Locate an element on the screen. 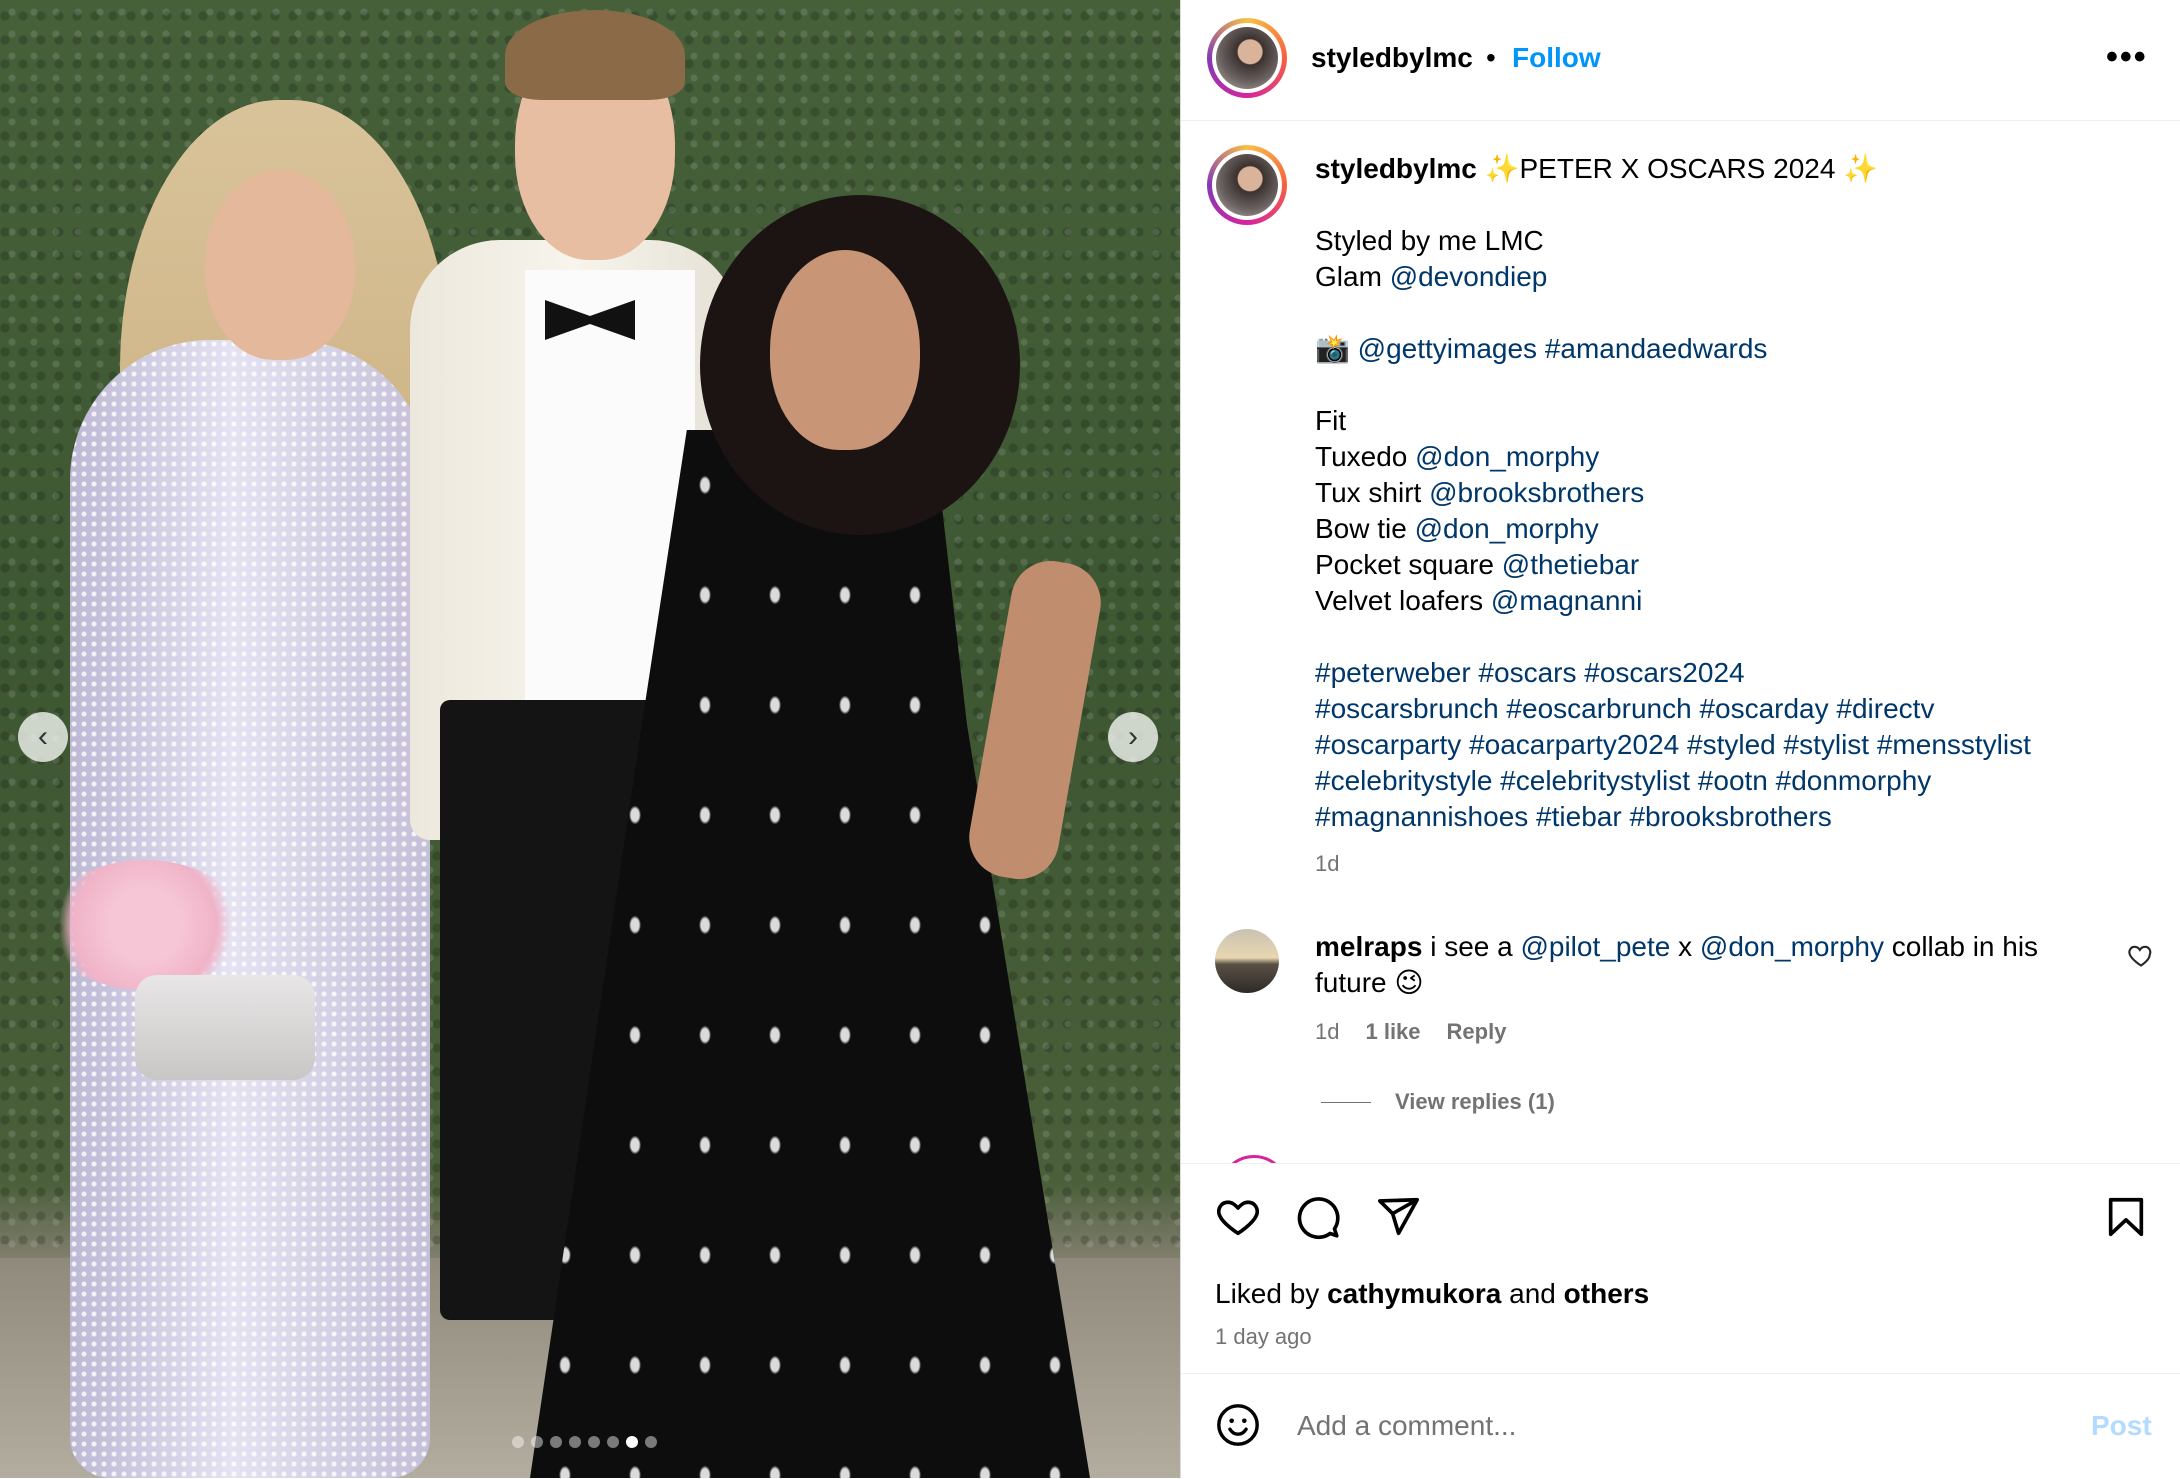  caption-title: ✨PETER X OSCARS 2024 ✨ is located at coordinates (1681, 168).